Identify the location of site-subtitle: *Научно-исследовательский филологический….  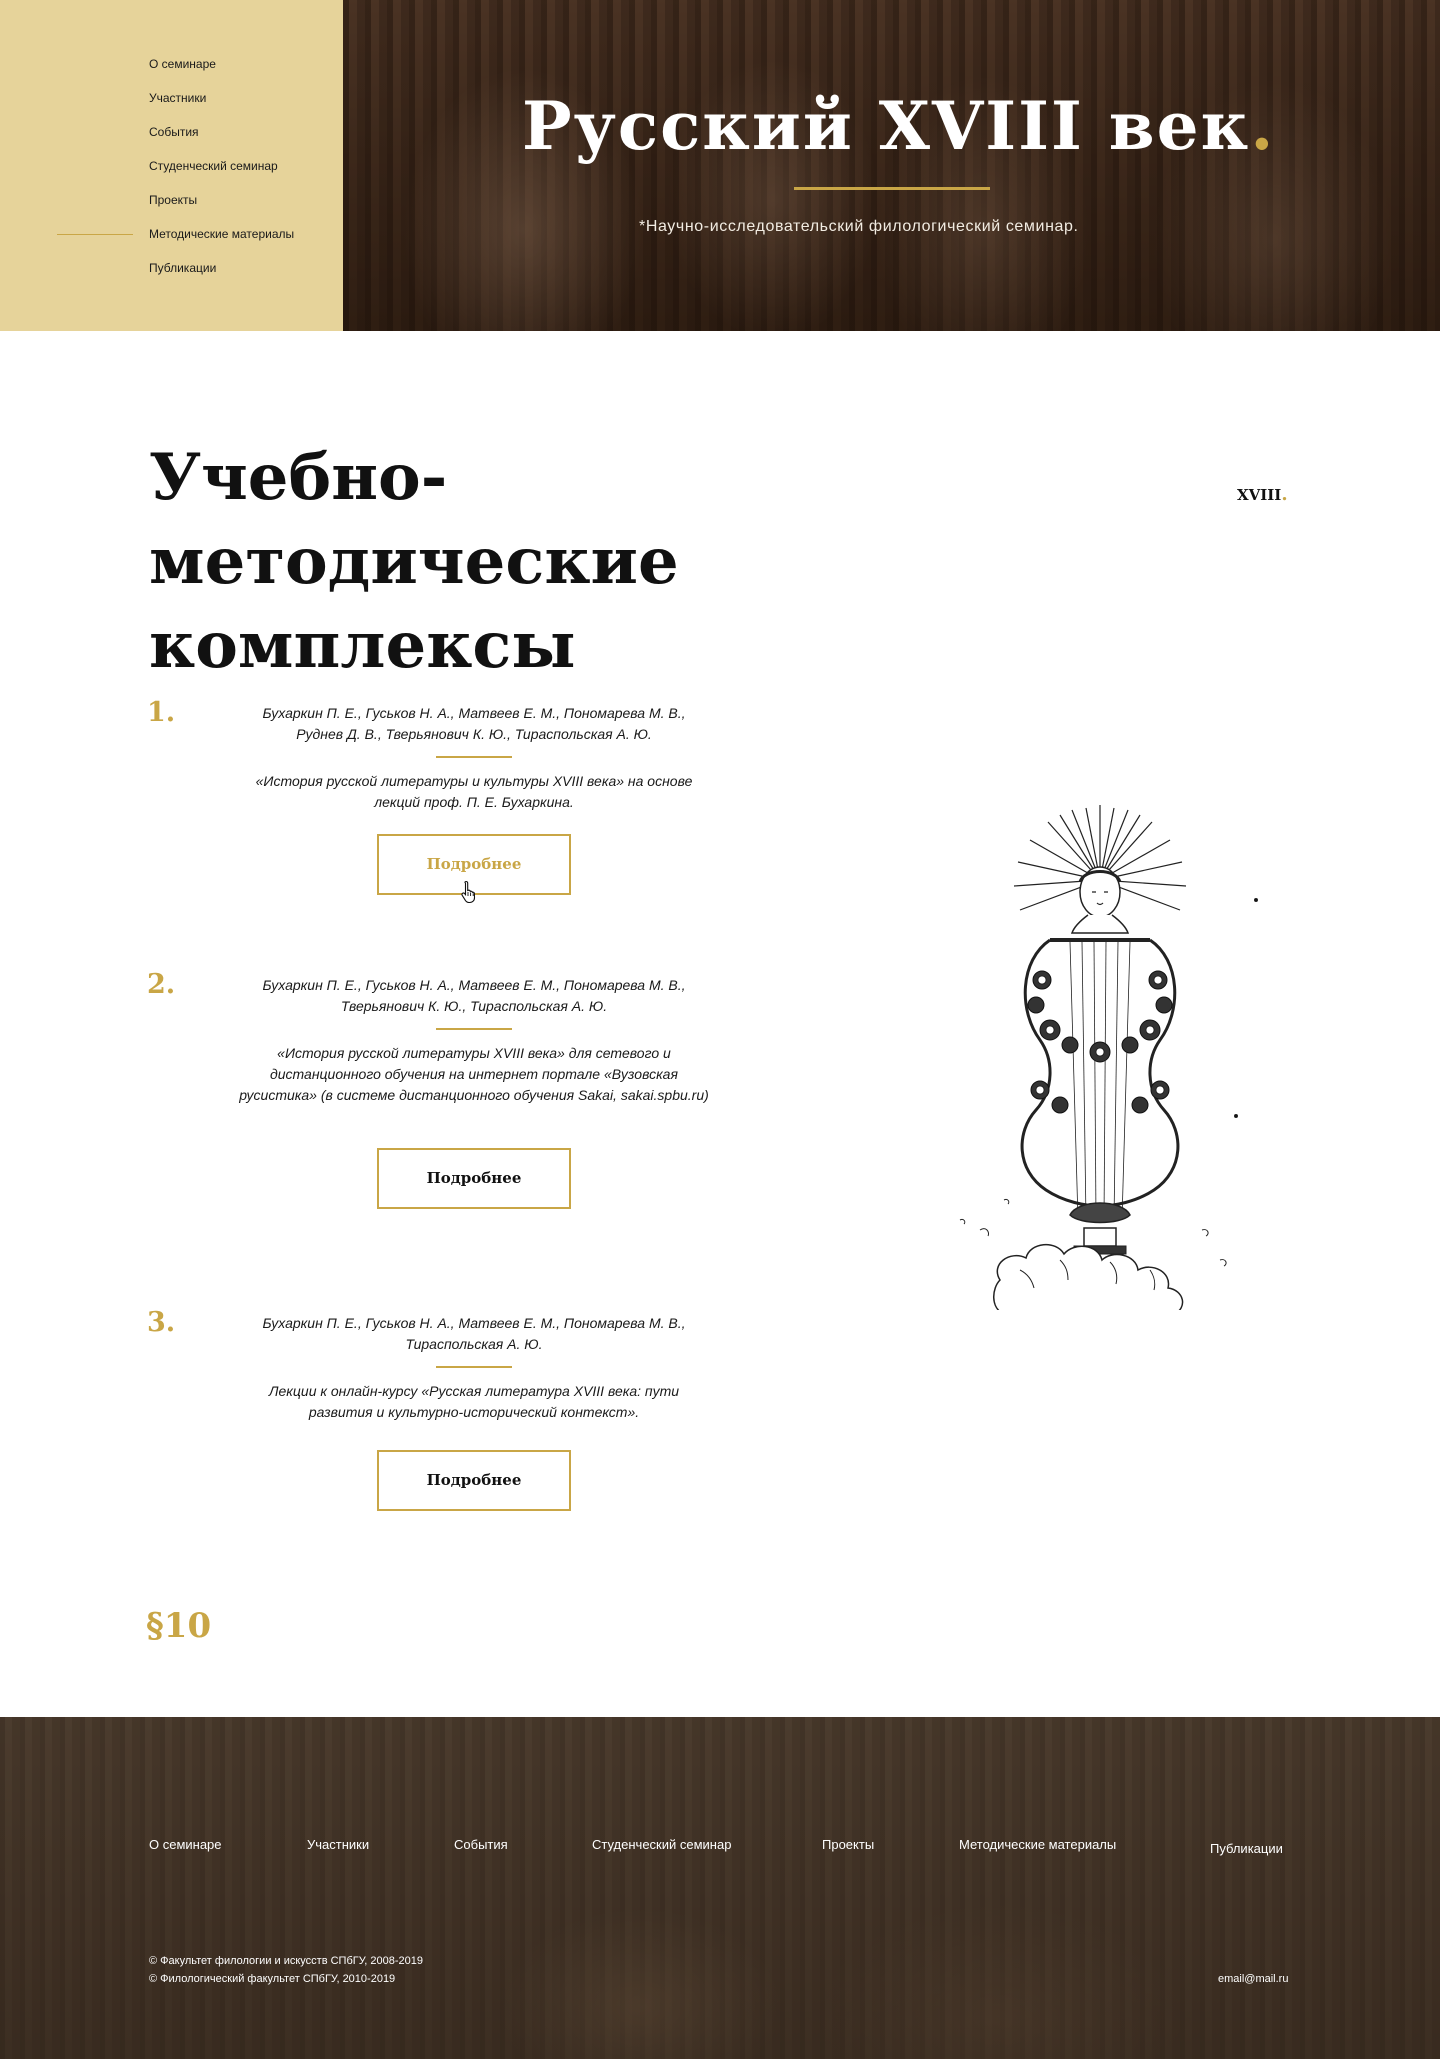
(859, 226).